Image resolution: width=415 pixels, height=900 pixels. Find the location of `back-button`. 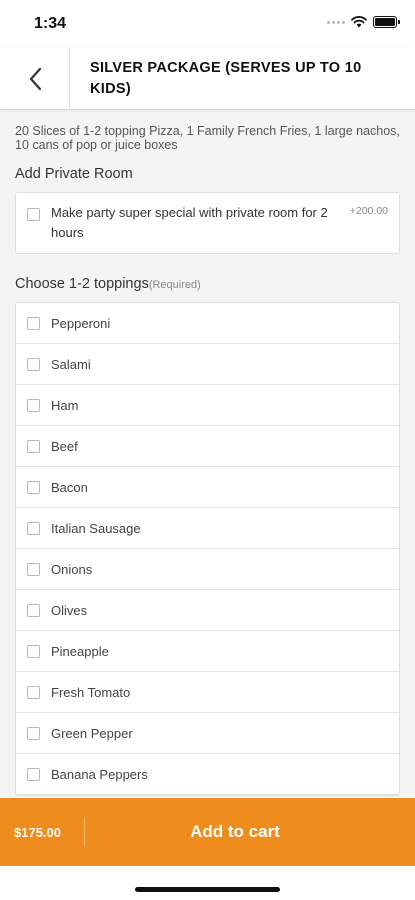

back-button is located at coordinates (35, 79).